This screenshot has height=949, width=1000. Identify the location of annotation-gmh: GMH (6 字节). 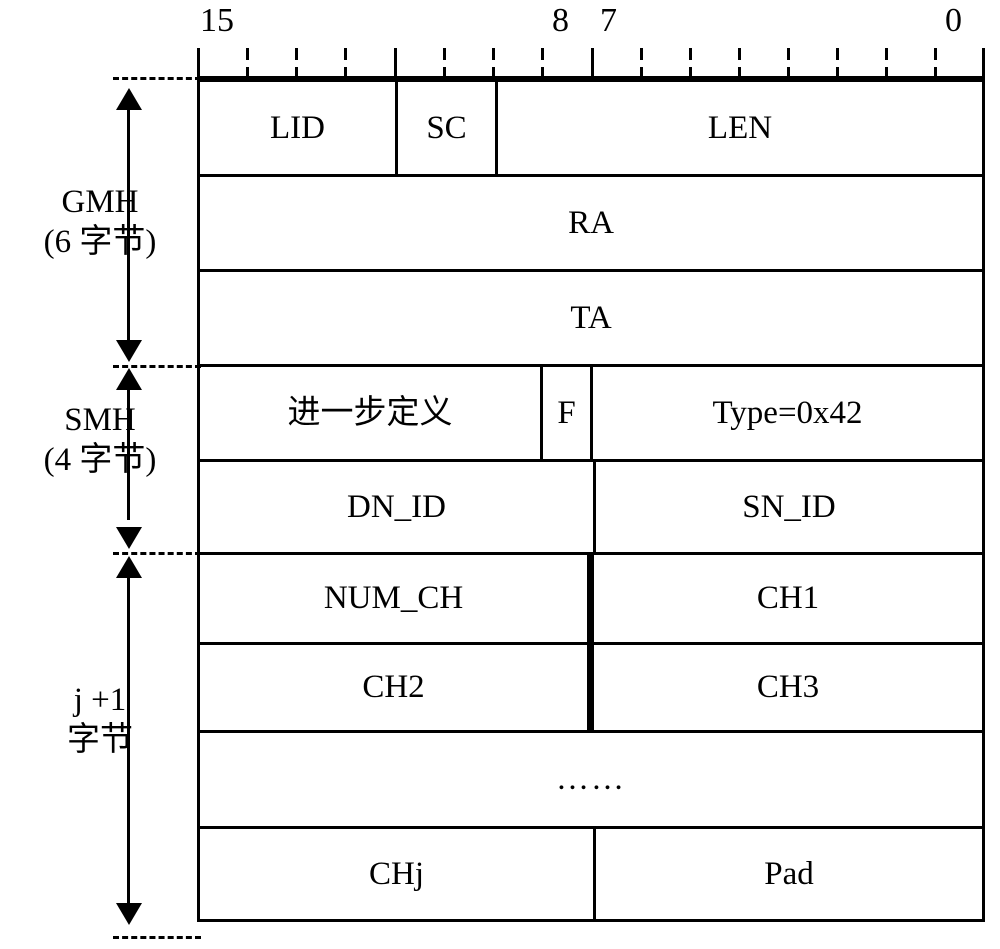
(100, 222).